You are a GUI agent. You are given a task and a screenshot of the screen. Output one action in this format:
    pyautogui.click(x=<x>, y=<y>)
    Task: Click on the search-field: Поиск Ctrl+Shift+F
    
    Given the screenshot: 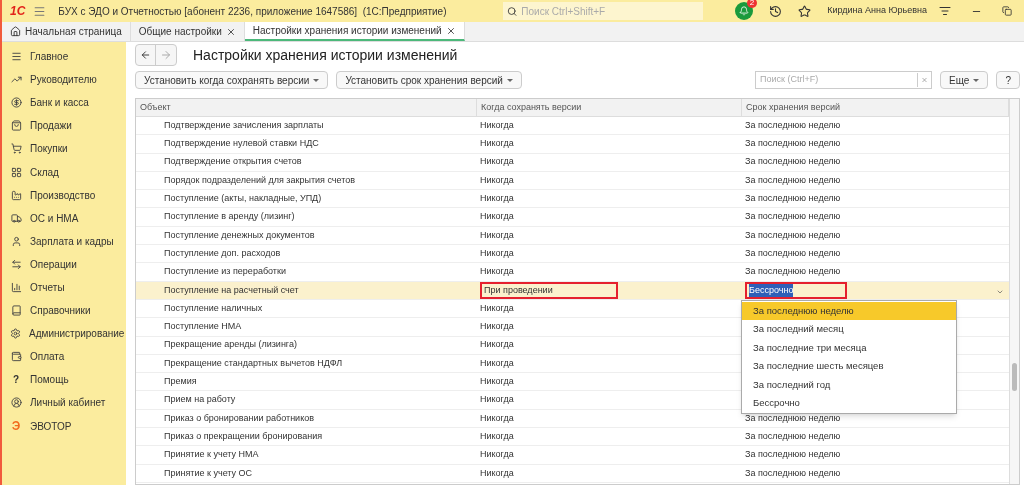 What is the action you would take?
    pyautogui.click(x=603, y=11)
    